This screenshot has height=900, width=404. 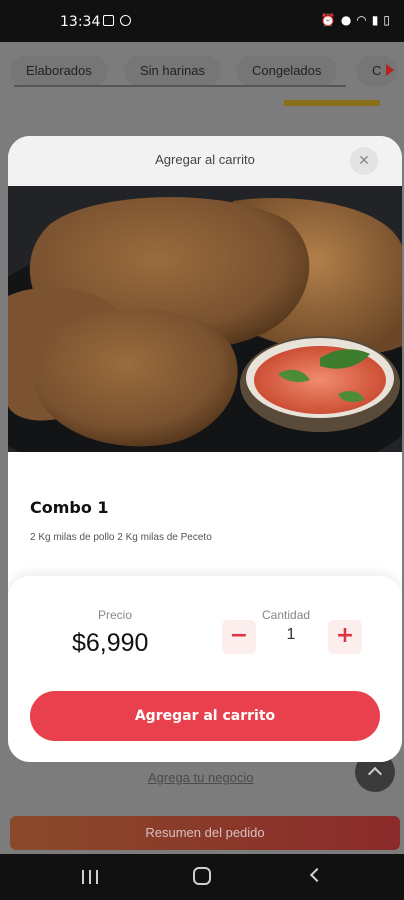 I want to click on order-summary-button: Resumen del pedido, so click(x=205, y=833).